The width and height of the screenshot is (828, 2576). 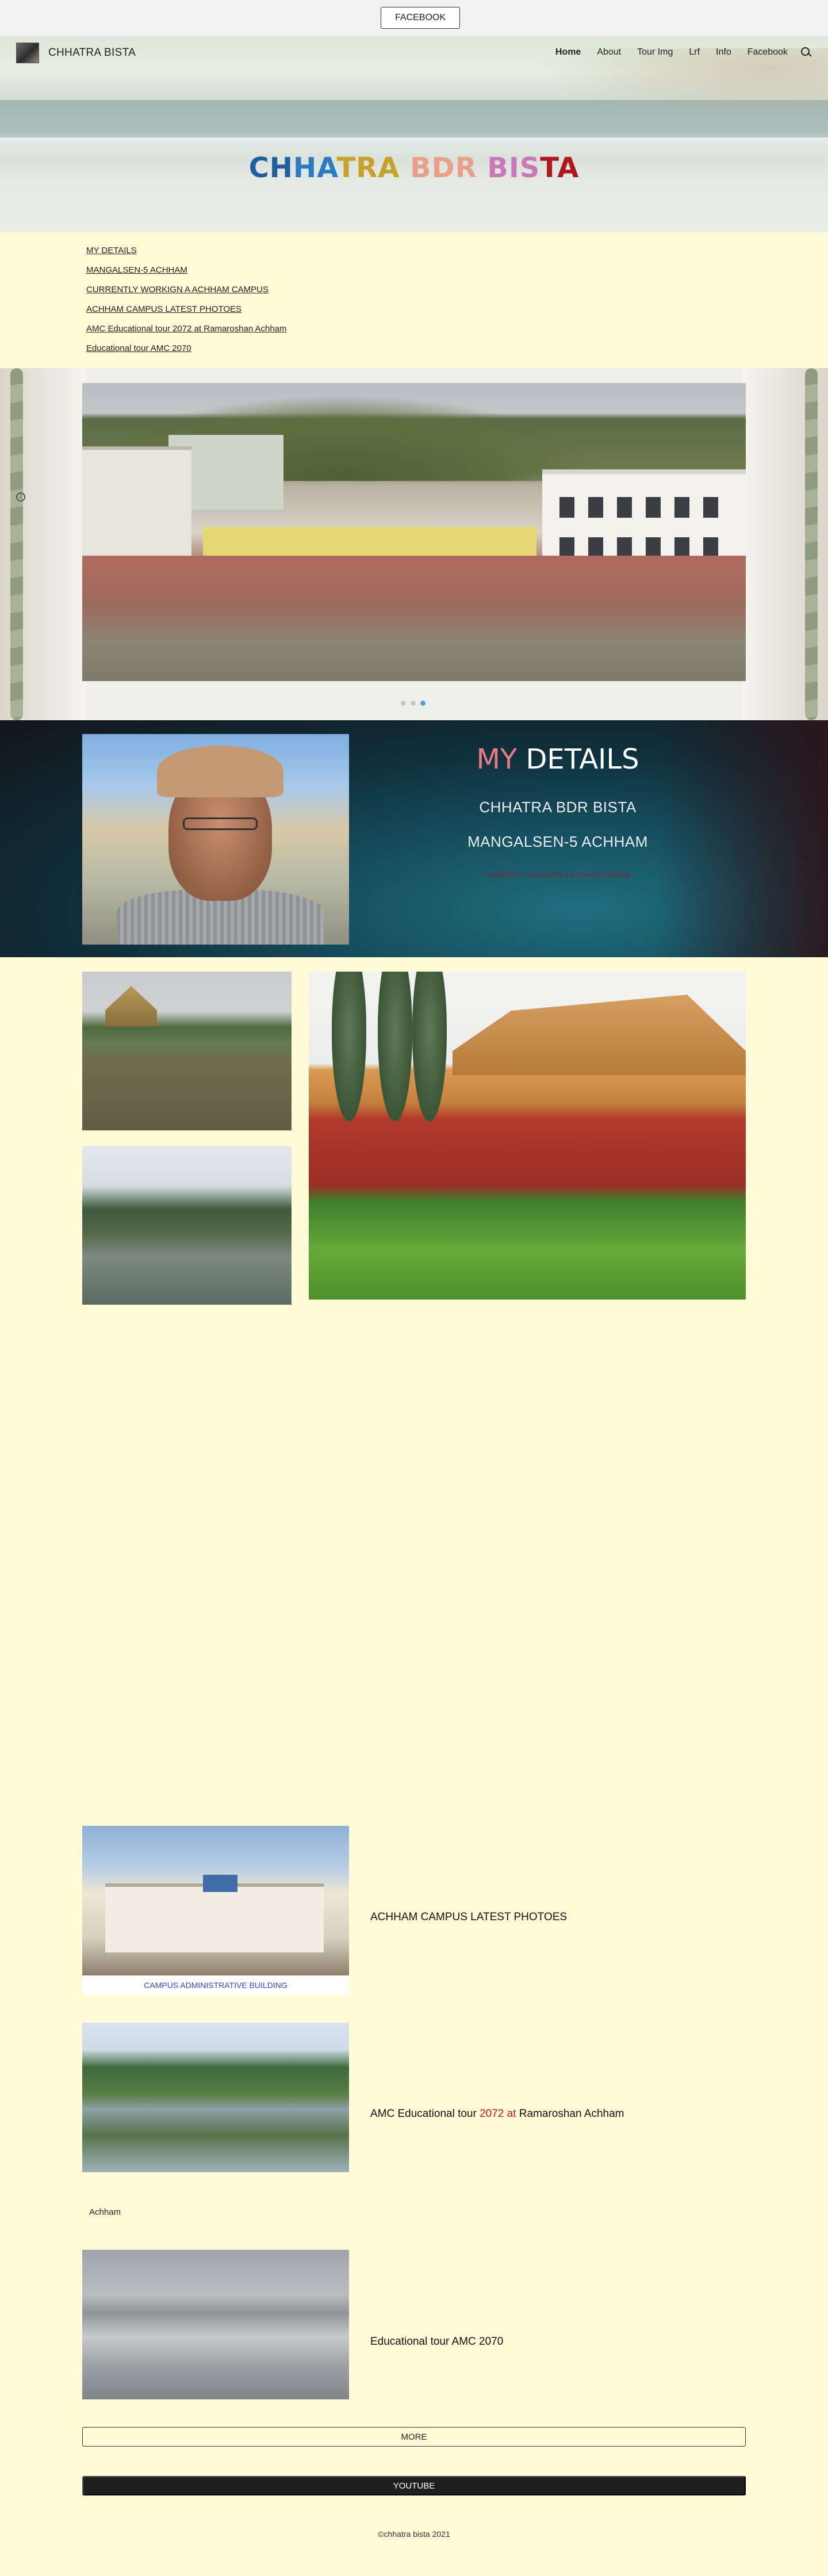 What do you see at coordinates (497, 759) in the screenshot?
I see `details-title-my: MY` at bounding box center [497, 759].